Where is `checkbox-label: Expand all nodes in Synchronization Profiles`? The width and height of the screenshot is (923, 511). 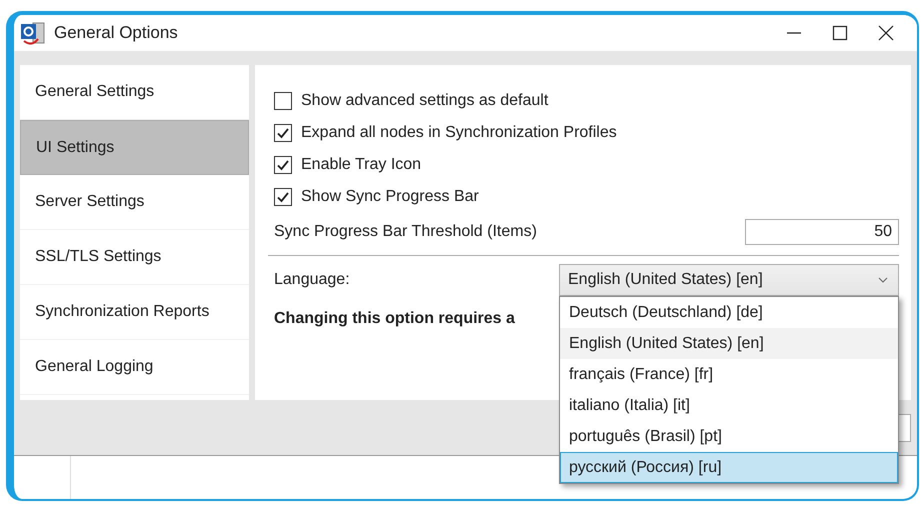 checkbox-label: Expand all nodes in Synchronization Profiles is located at coordinates (459, 133).